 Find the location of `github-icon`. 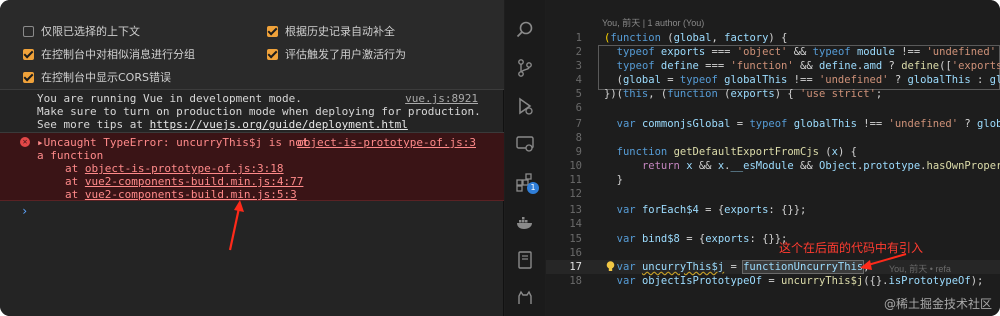

github-icon is located at coordinates (525, 298).